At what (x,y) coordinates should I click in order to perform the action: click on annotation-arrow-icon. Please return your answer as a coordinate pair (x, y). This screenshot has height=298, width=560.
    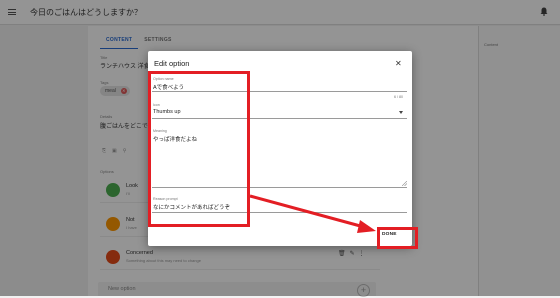
    Looking at the image, I should click on (312, 213).